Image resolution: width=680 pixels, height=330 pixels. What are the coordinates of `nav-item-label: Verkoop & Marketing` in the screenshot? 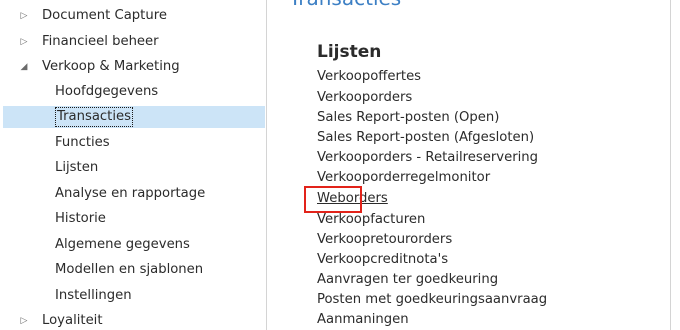 It's located at (111, 66).